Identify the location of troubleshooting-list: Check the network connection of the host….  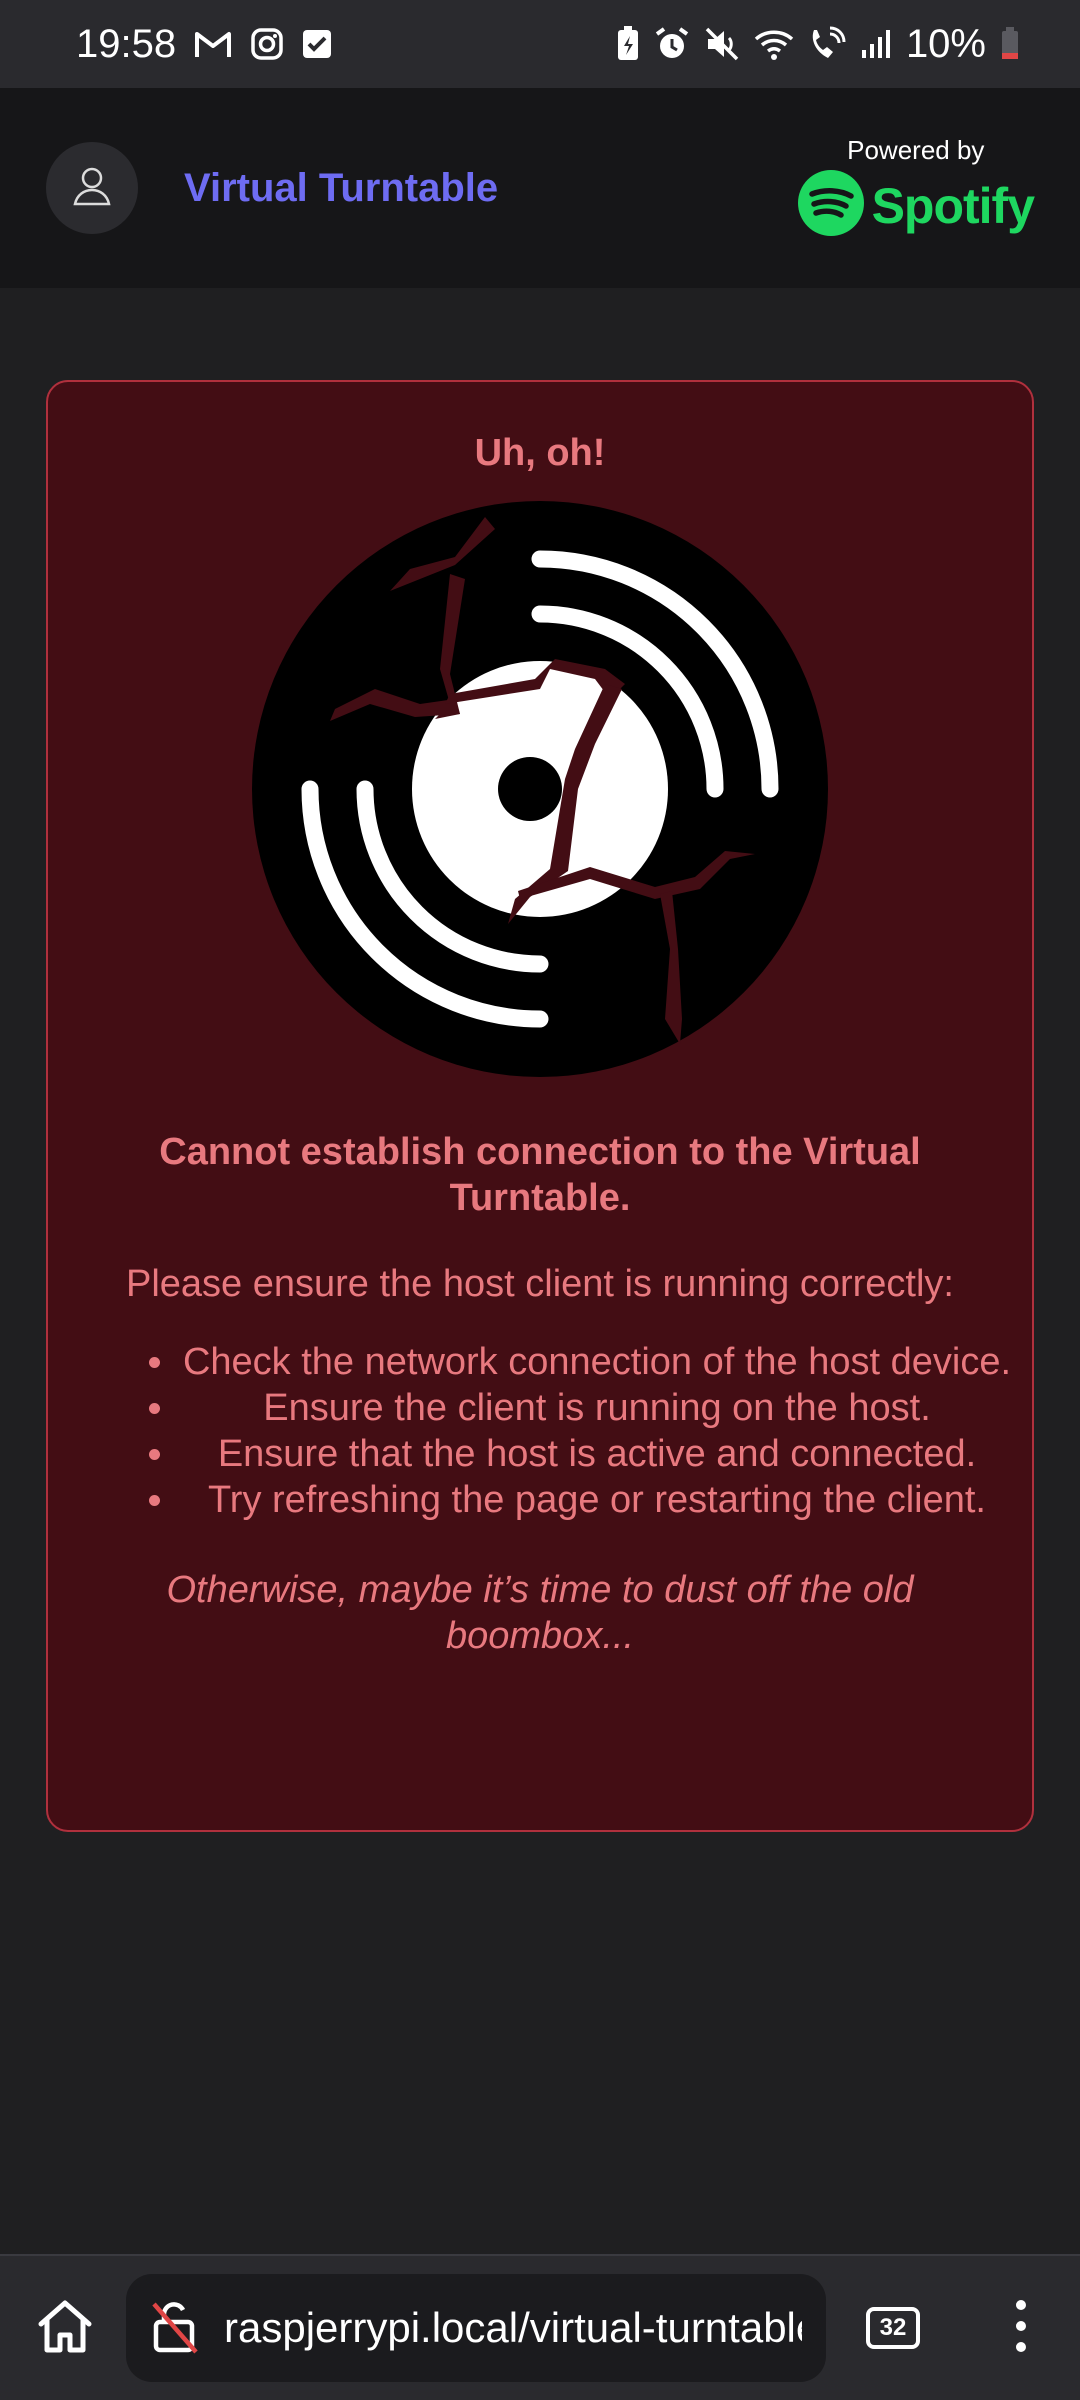
(542, 1431).